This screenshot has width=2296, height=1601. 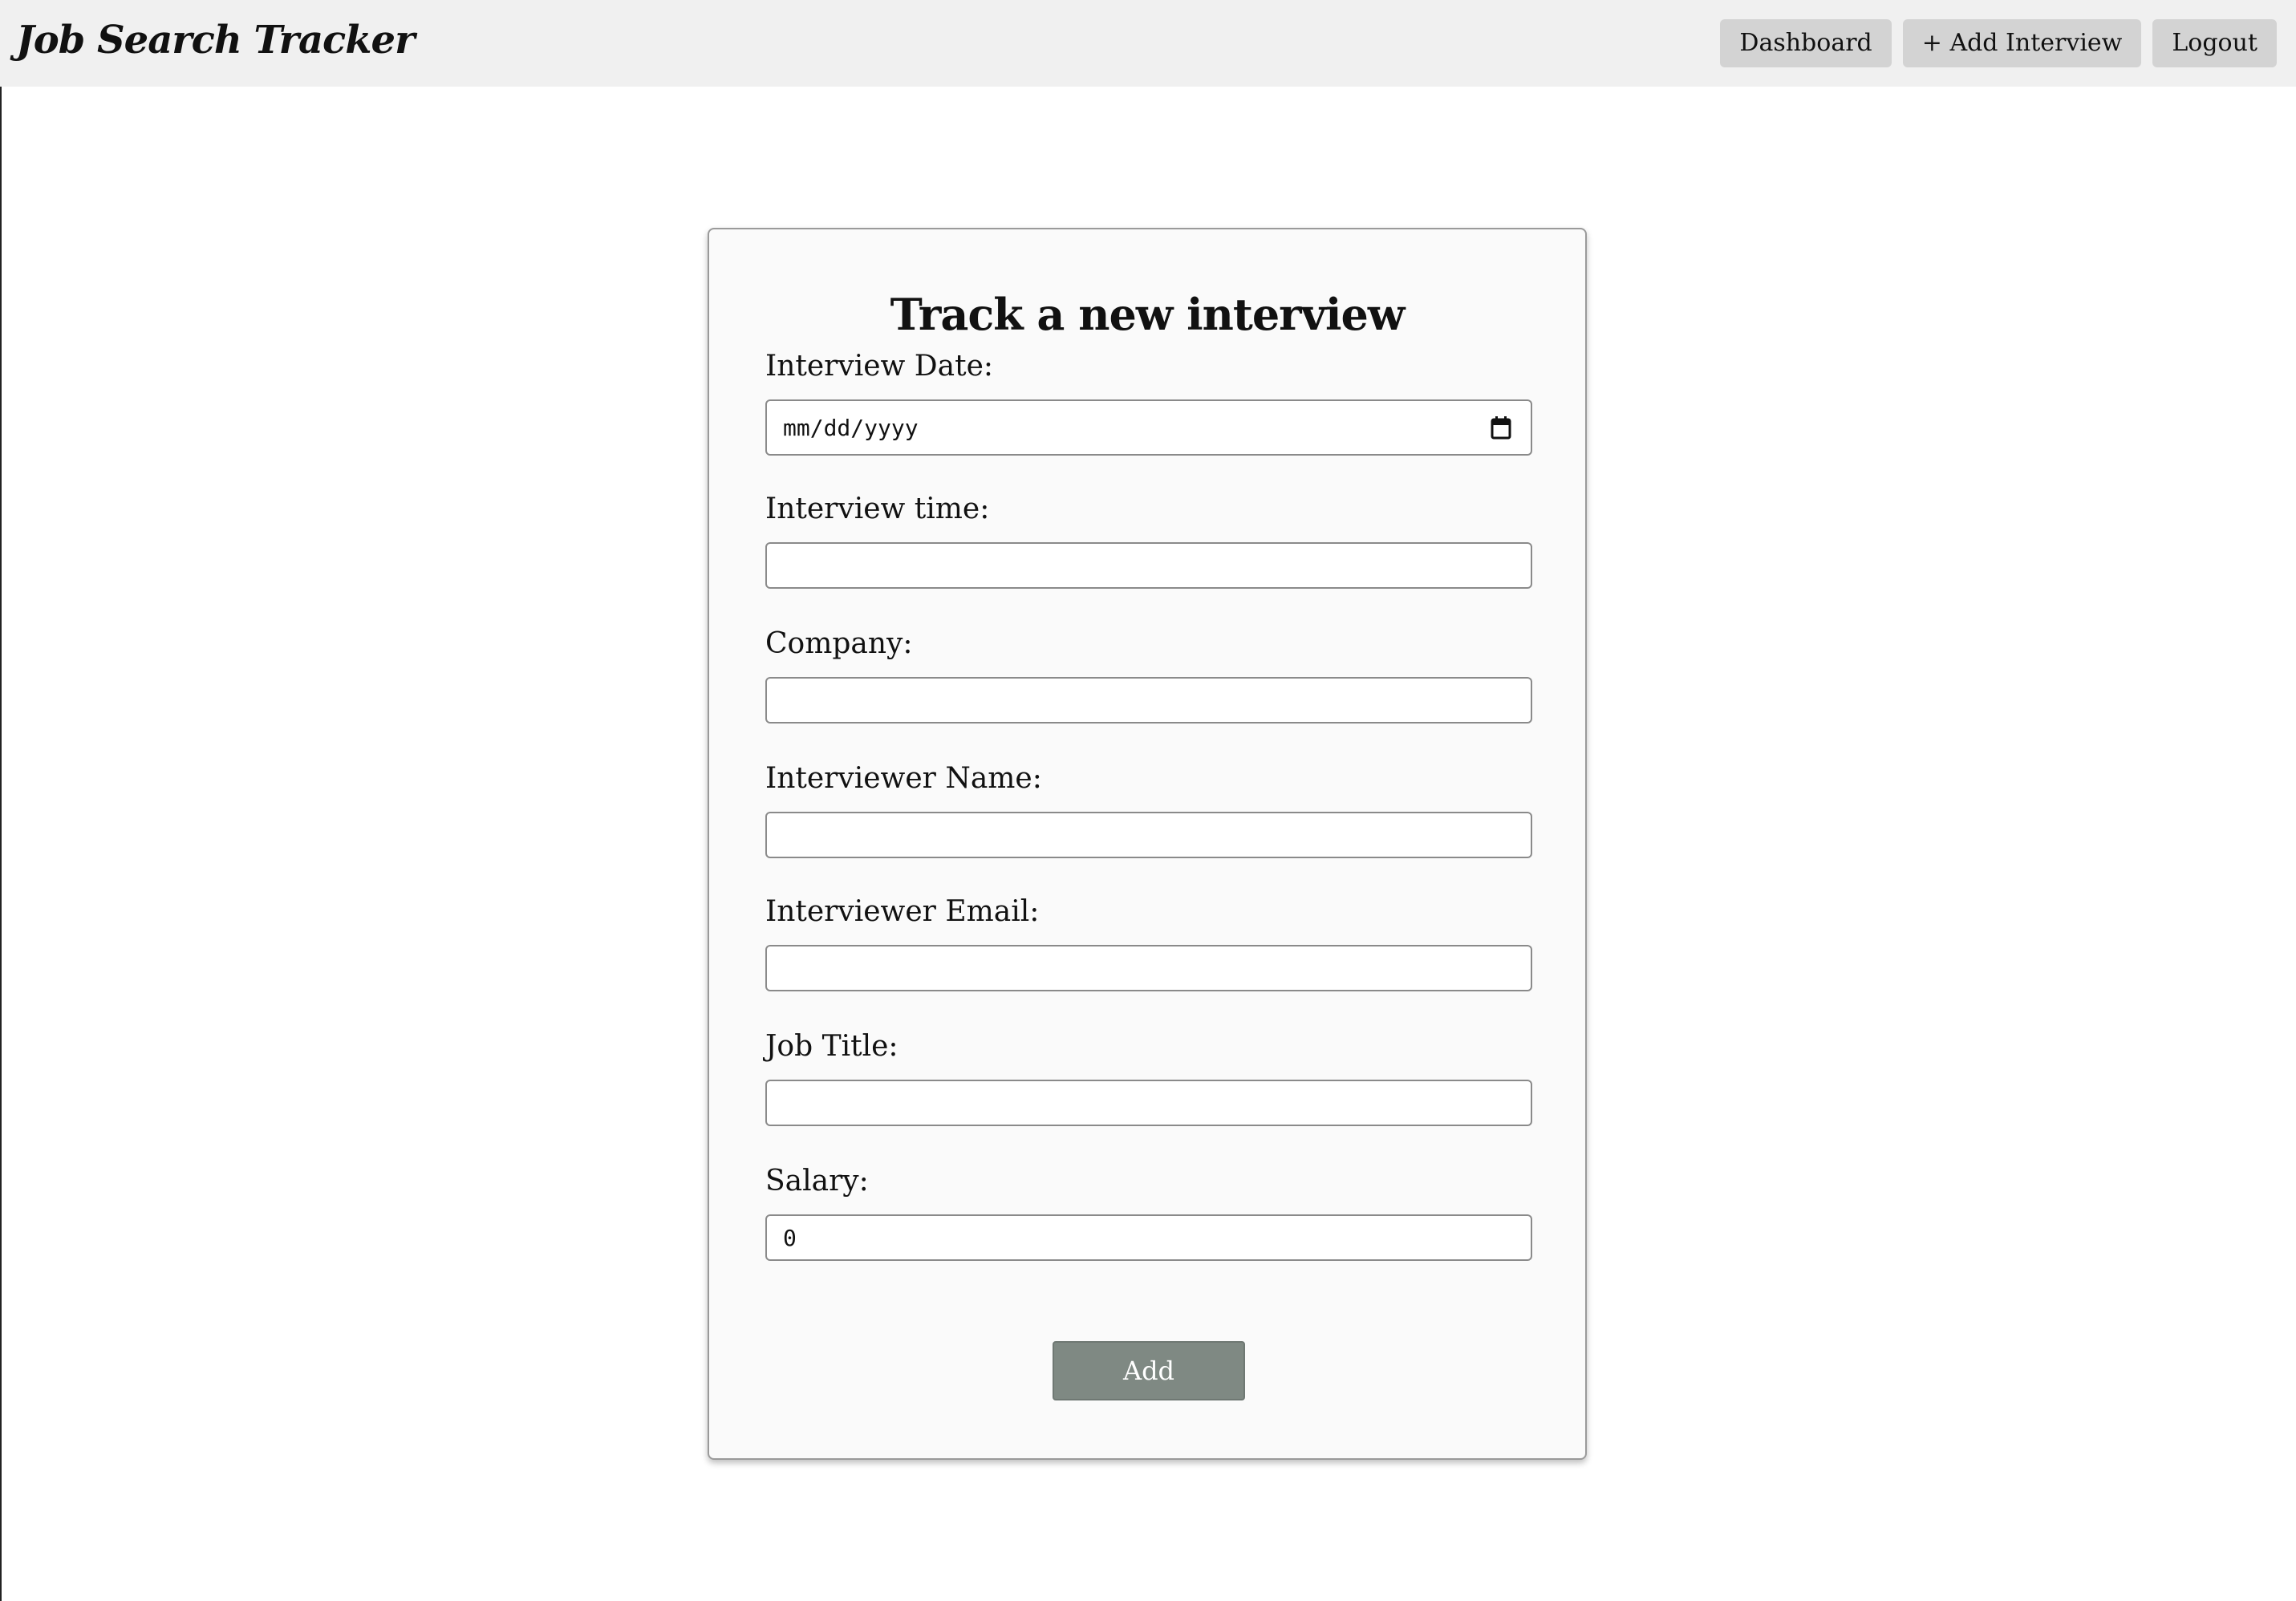 I want to click on interviewer-name-input, so click(x=1148, y=835).